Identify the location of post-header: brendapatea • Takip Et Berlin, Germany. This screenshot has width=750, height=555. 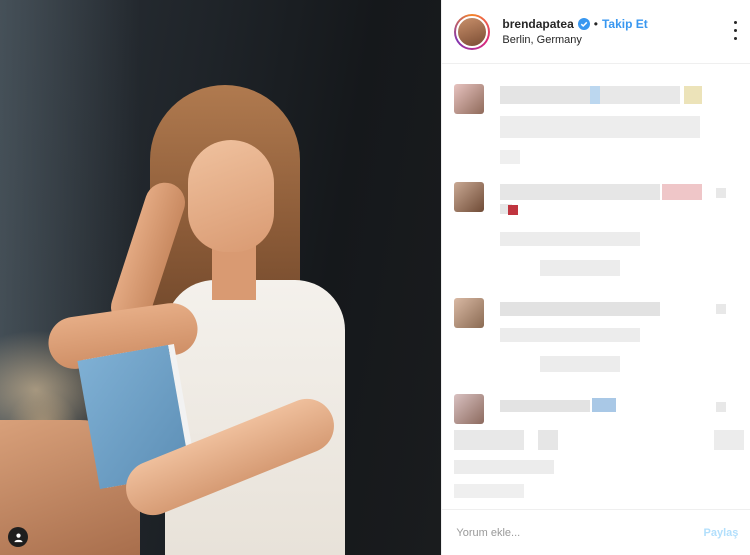
(596, 32).